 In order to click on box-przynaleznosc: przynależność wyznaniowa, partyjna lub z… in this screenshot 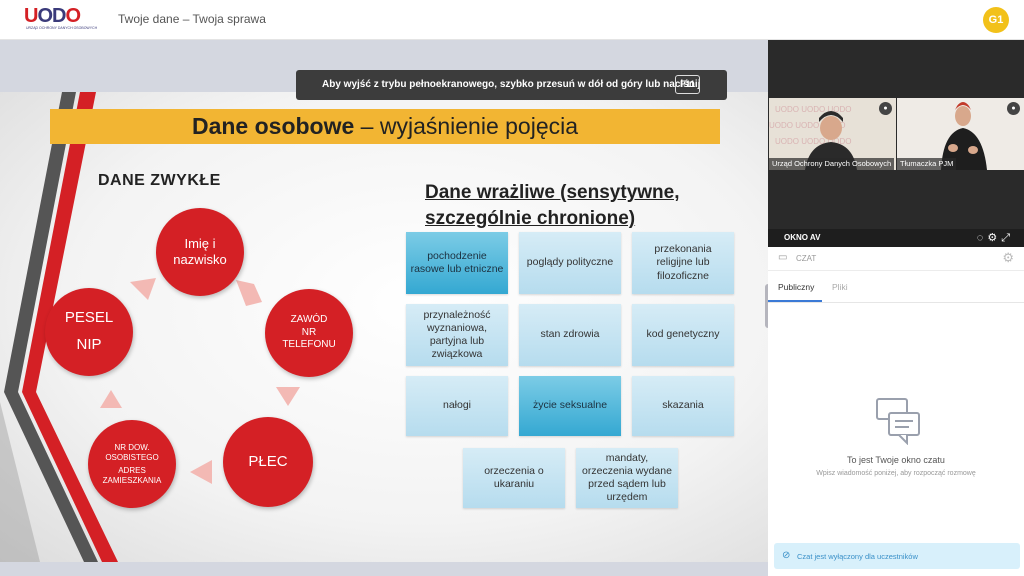, I will do `click(457, 335)`.